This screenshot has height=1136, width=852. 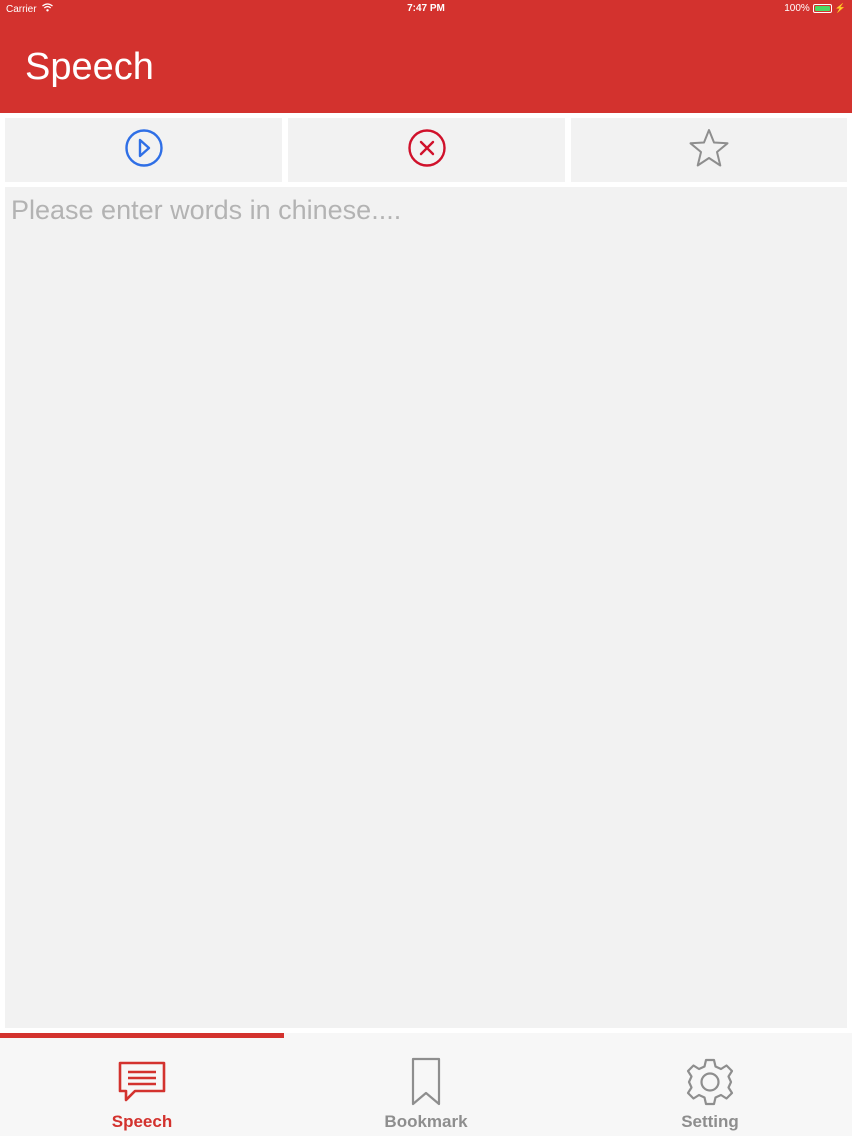 I want to click on tab-setting: Setting, so click(x=710, y=1087).